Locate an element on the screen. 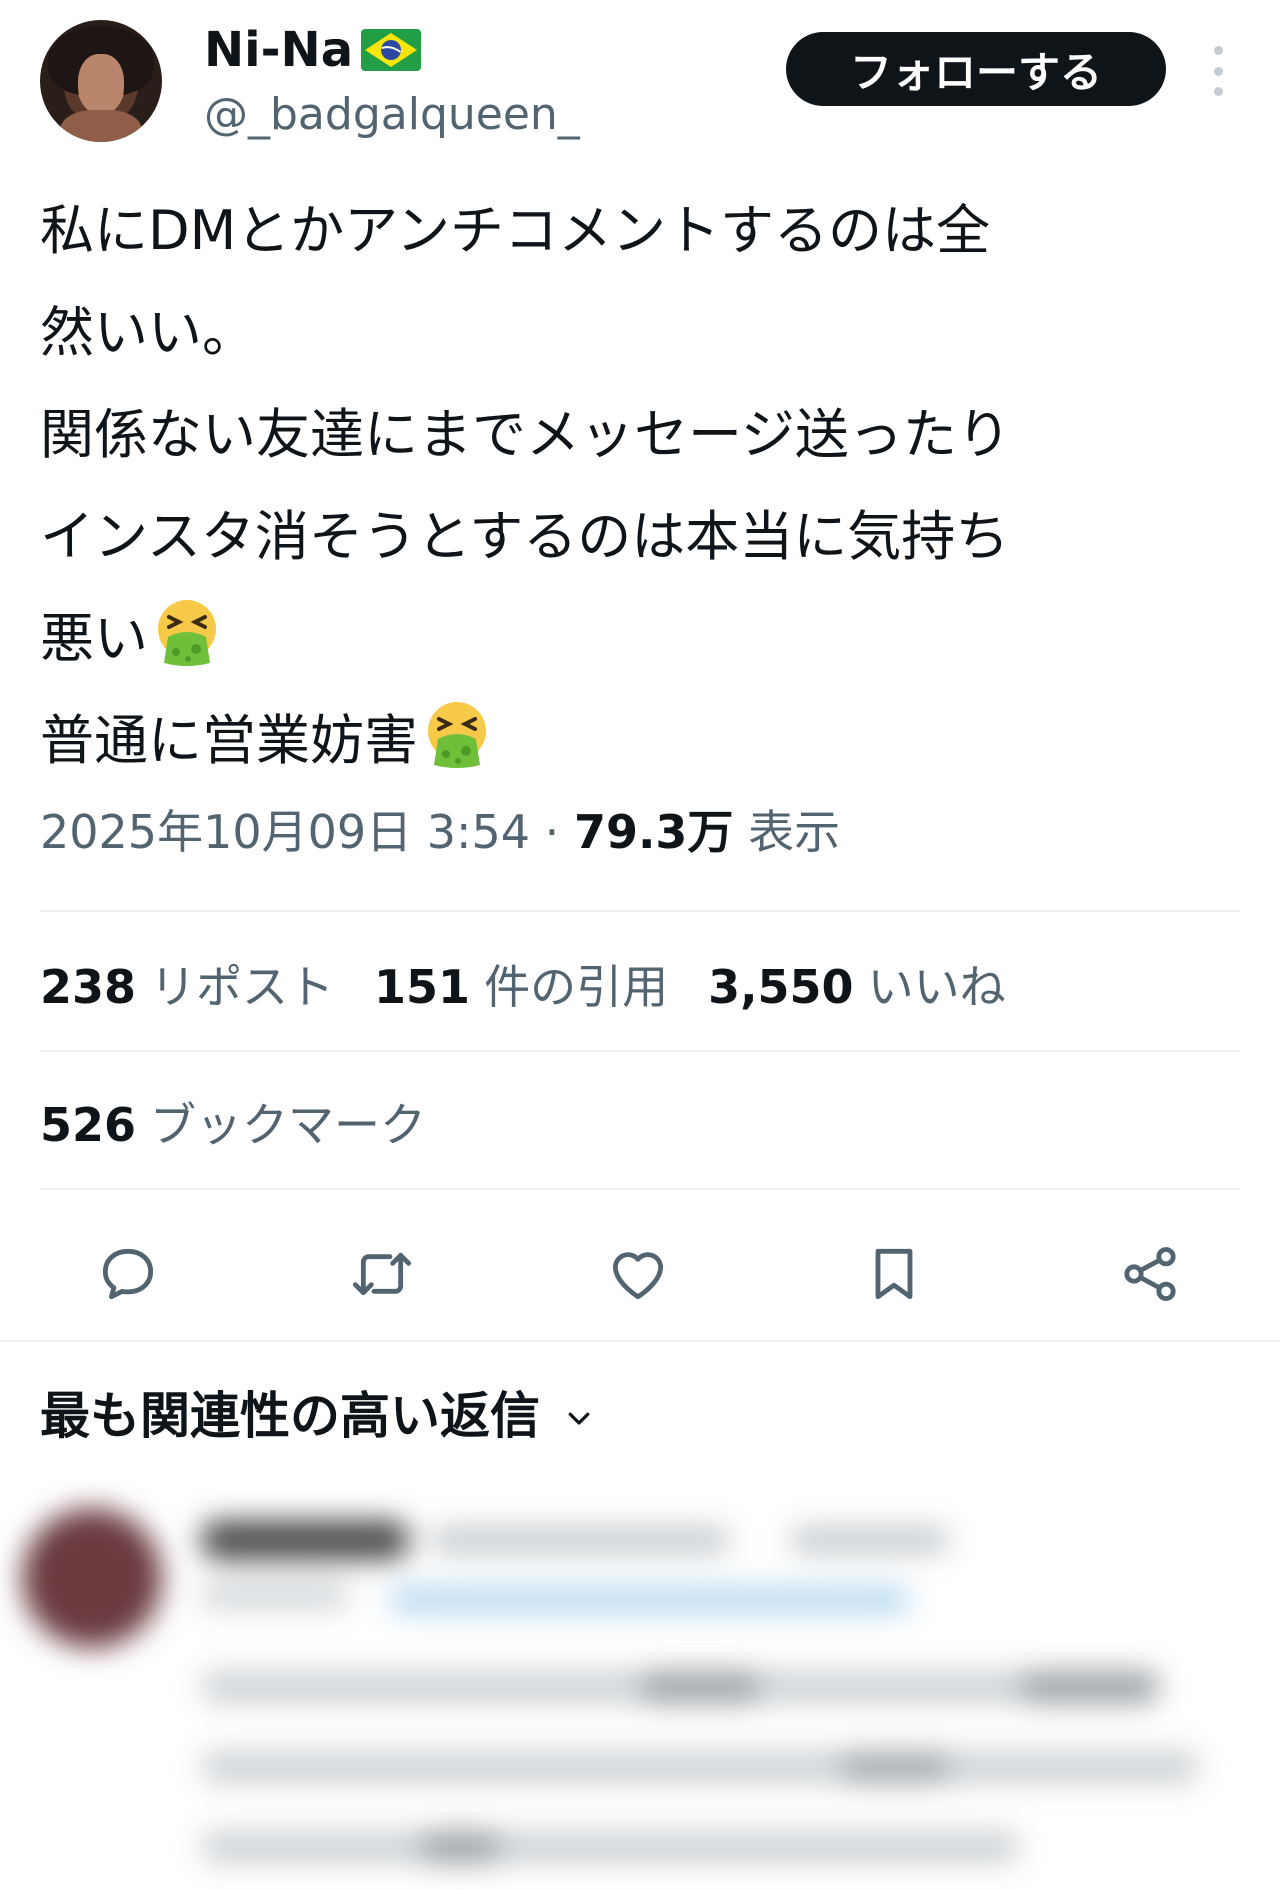 The image size is (1280, 1890). author-name-row: Ni-Na is located at coordinates (313, 50).